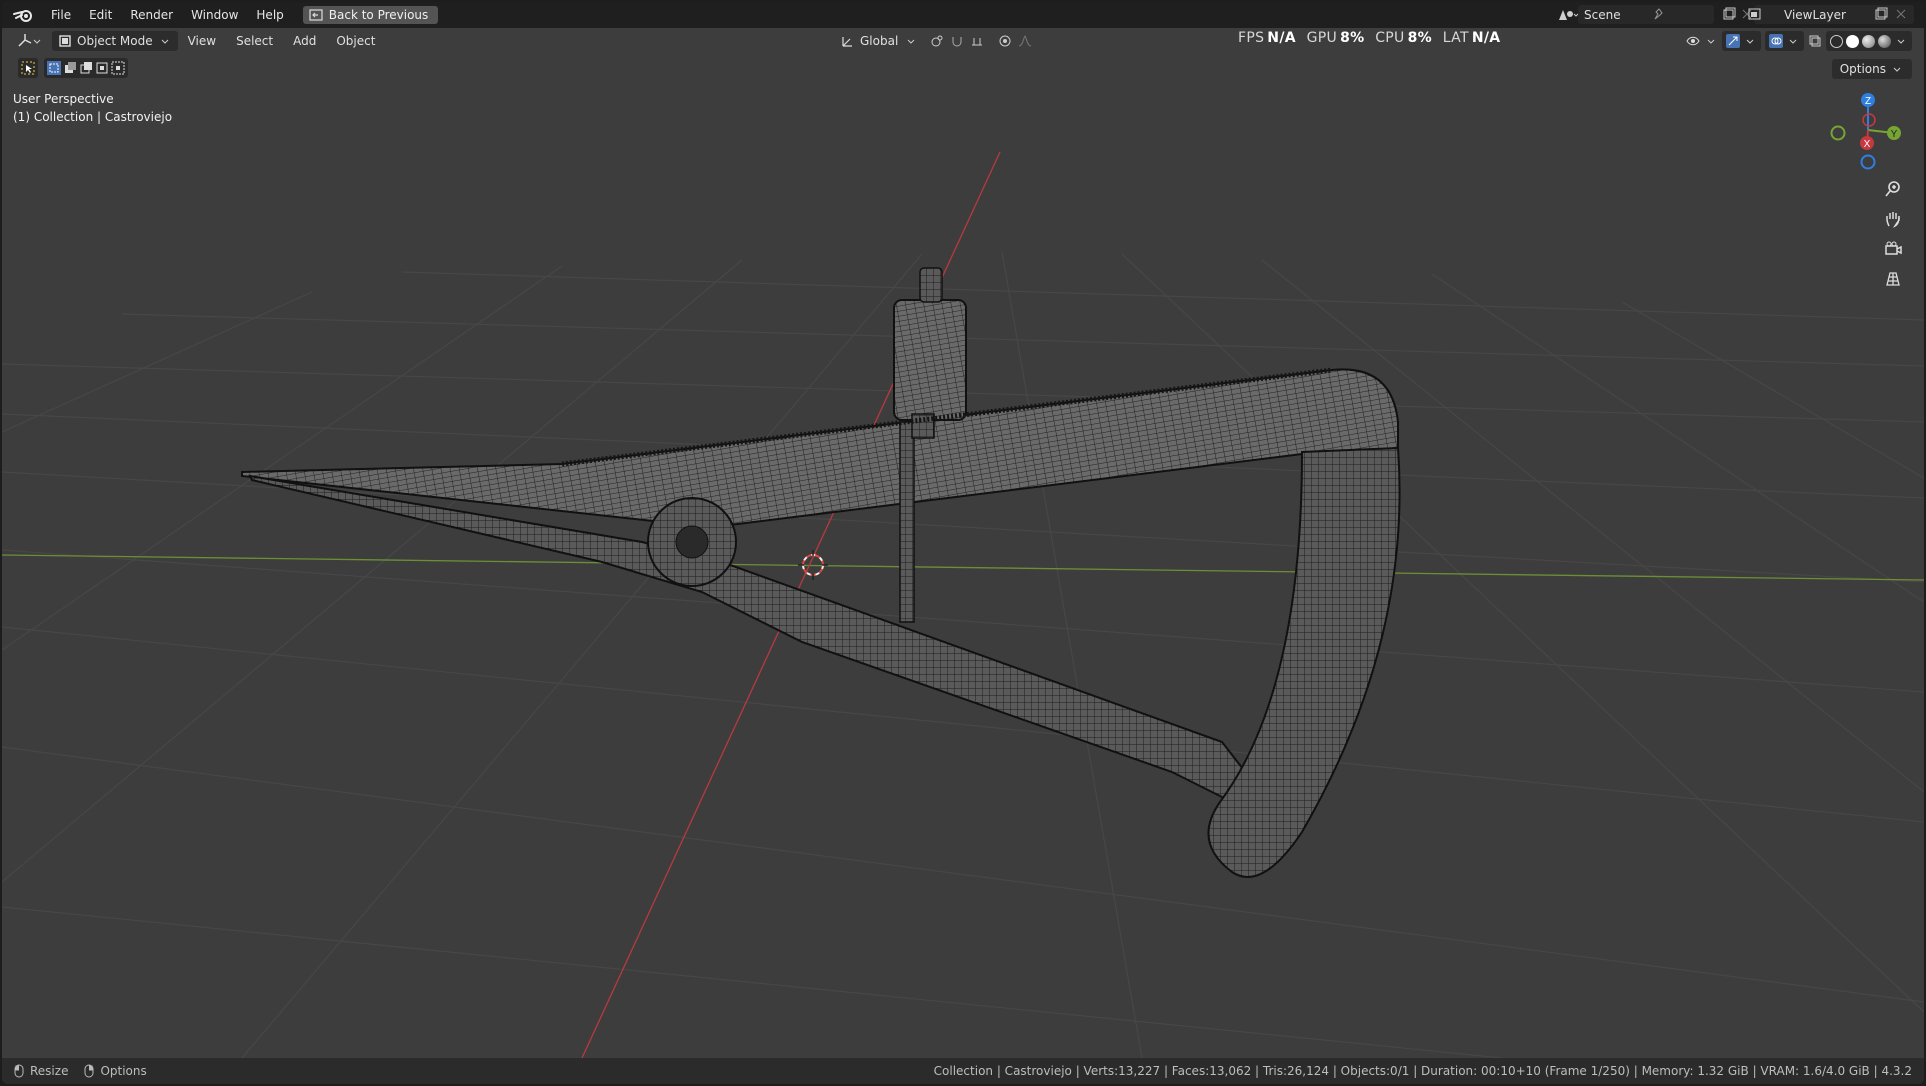 The width and height of the screenshot is (1926, 1086). I want to click on material-shading-icon, so click(1868, 41).